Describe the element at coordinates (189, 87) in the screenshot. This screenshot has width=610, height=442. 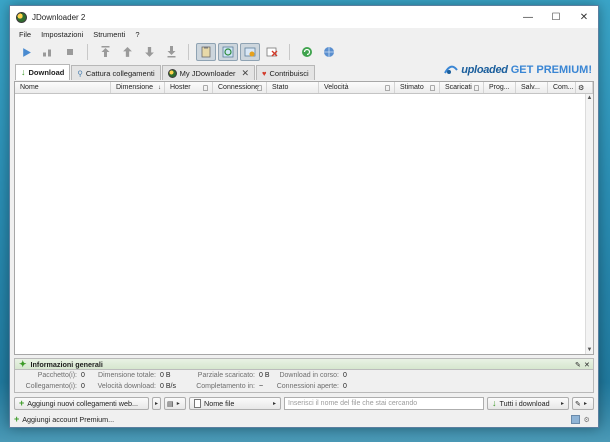
I see `column-hoster: Hoster` at that location.